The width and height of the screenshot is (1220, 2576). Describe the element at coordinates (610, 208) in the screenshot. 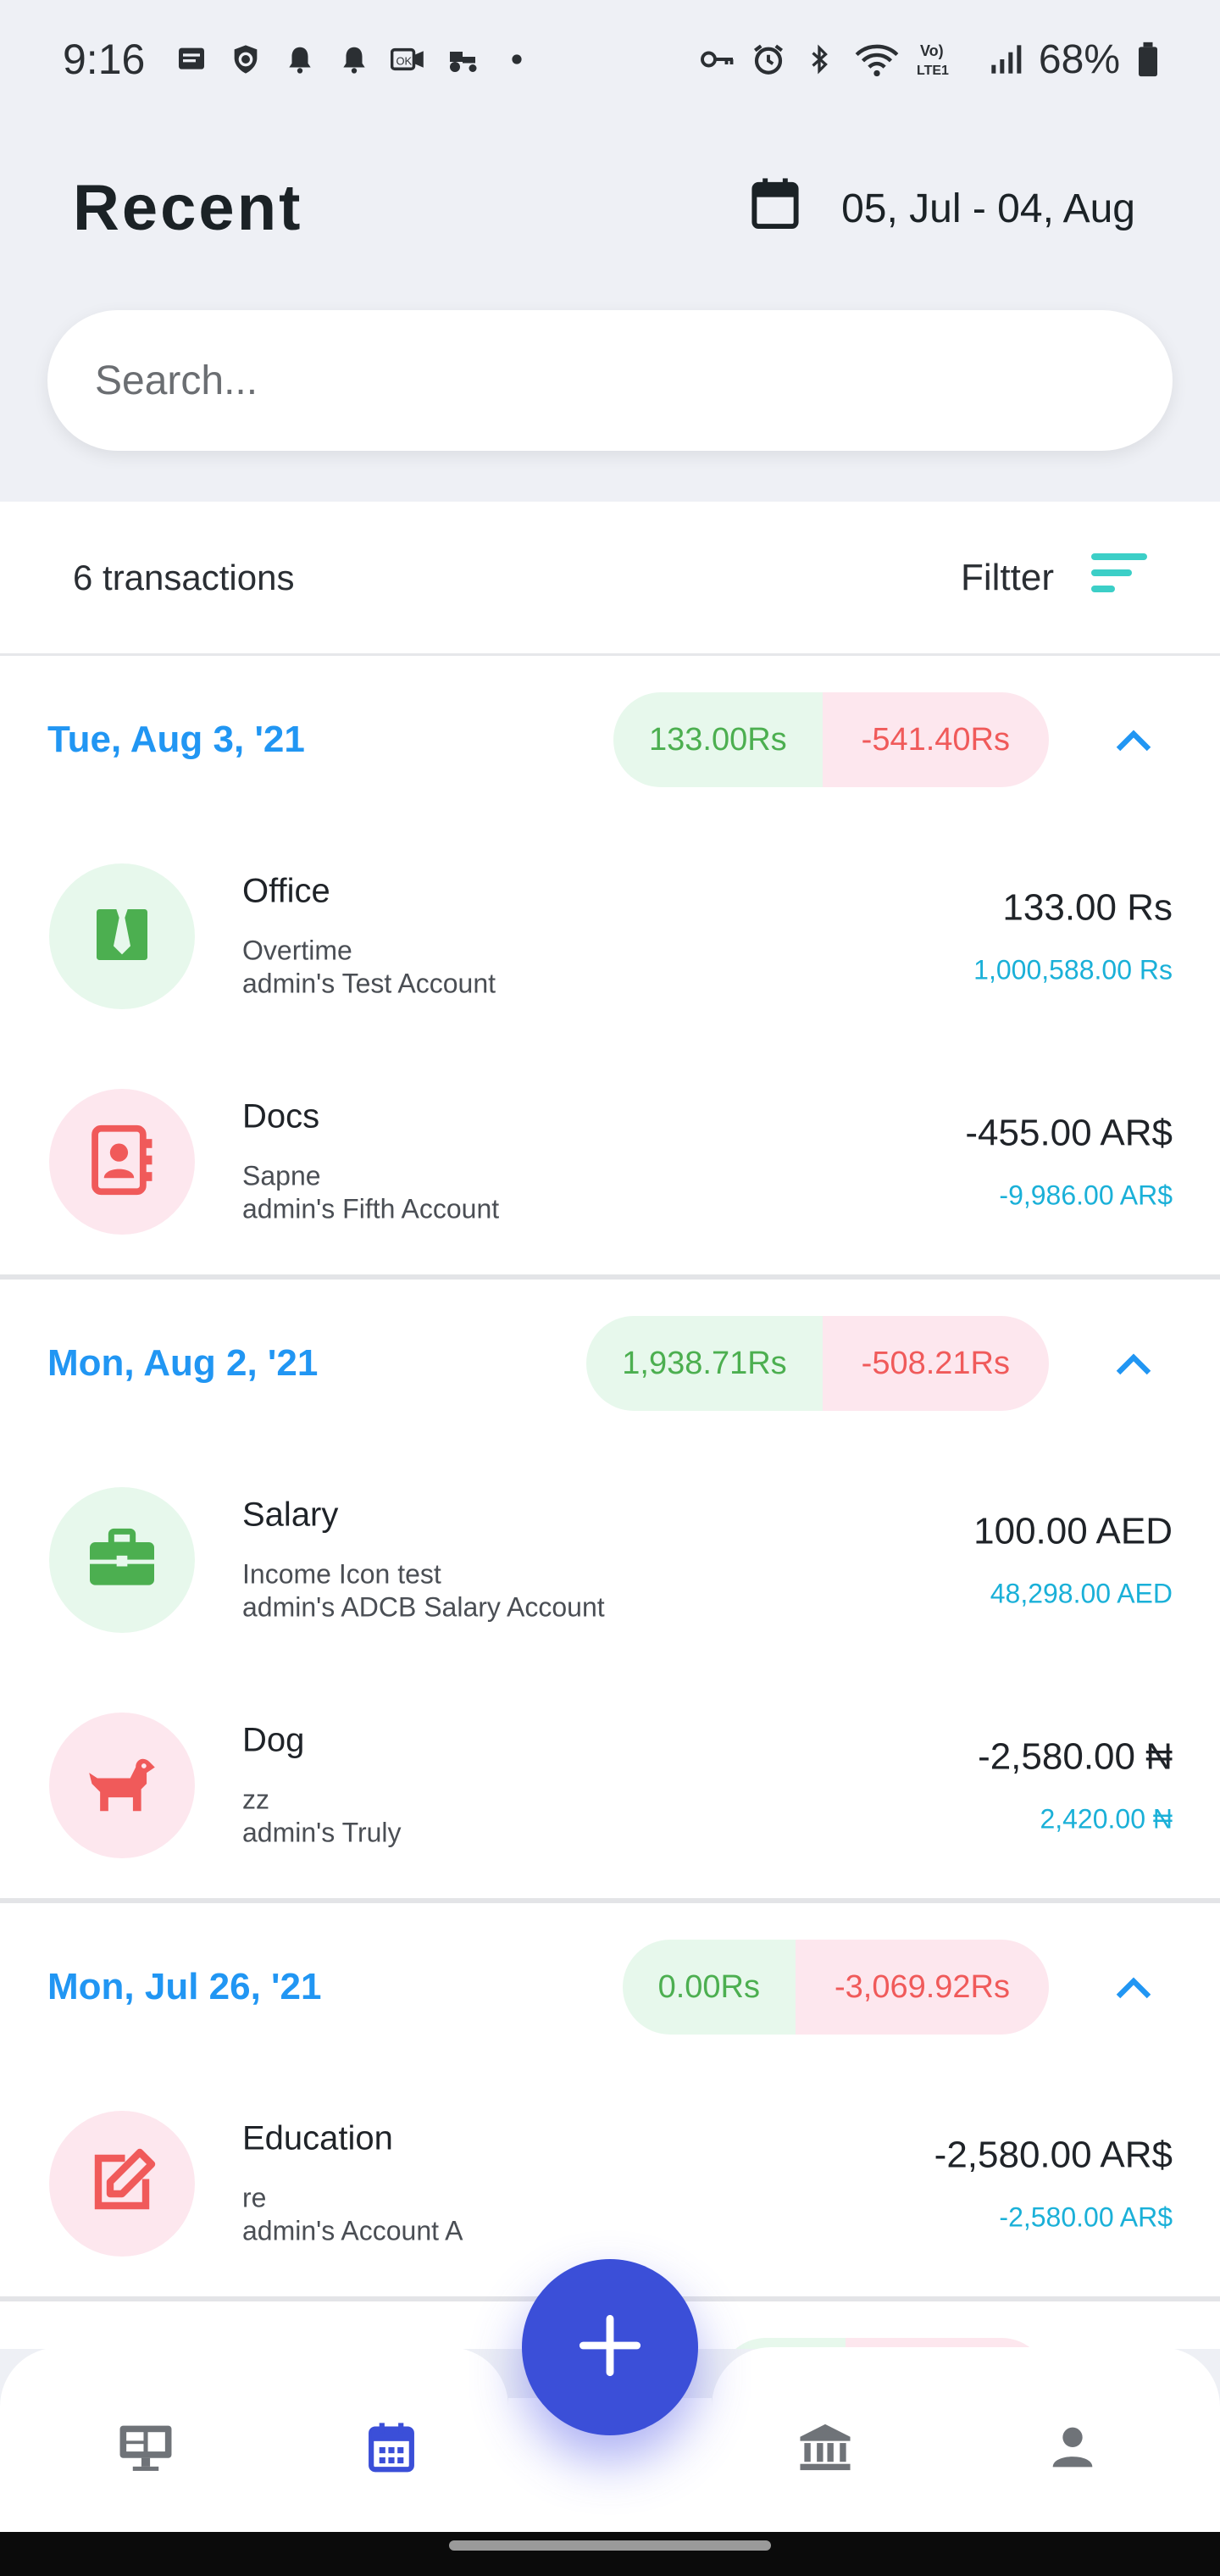

I see `header: Recent 05, Jul - 04, Aug` at that location.